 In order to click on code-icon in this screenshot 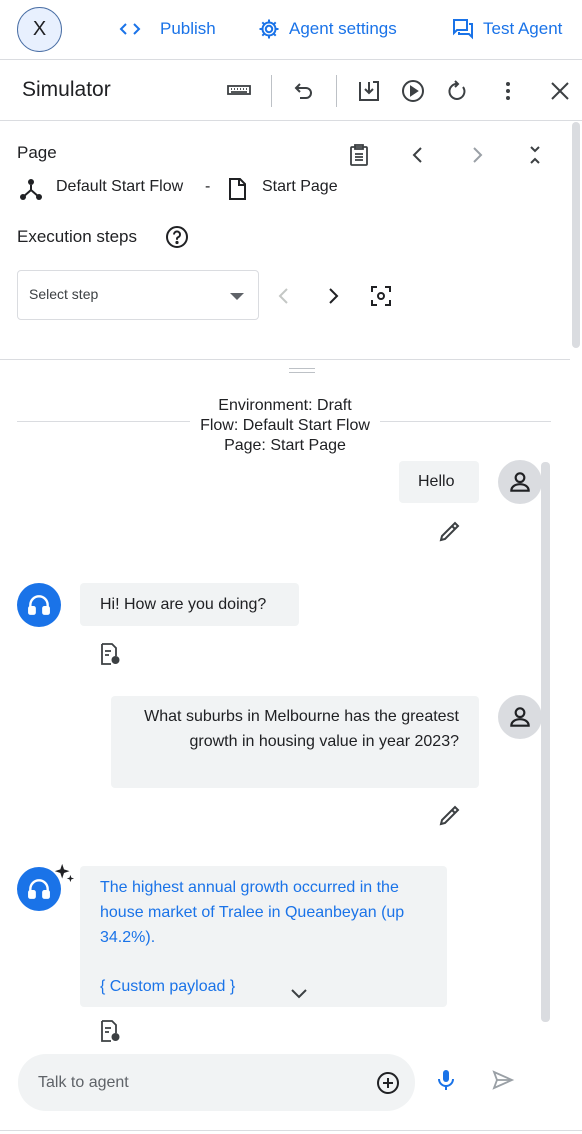, I will do `click(130, 29)`.